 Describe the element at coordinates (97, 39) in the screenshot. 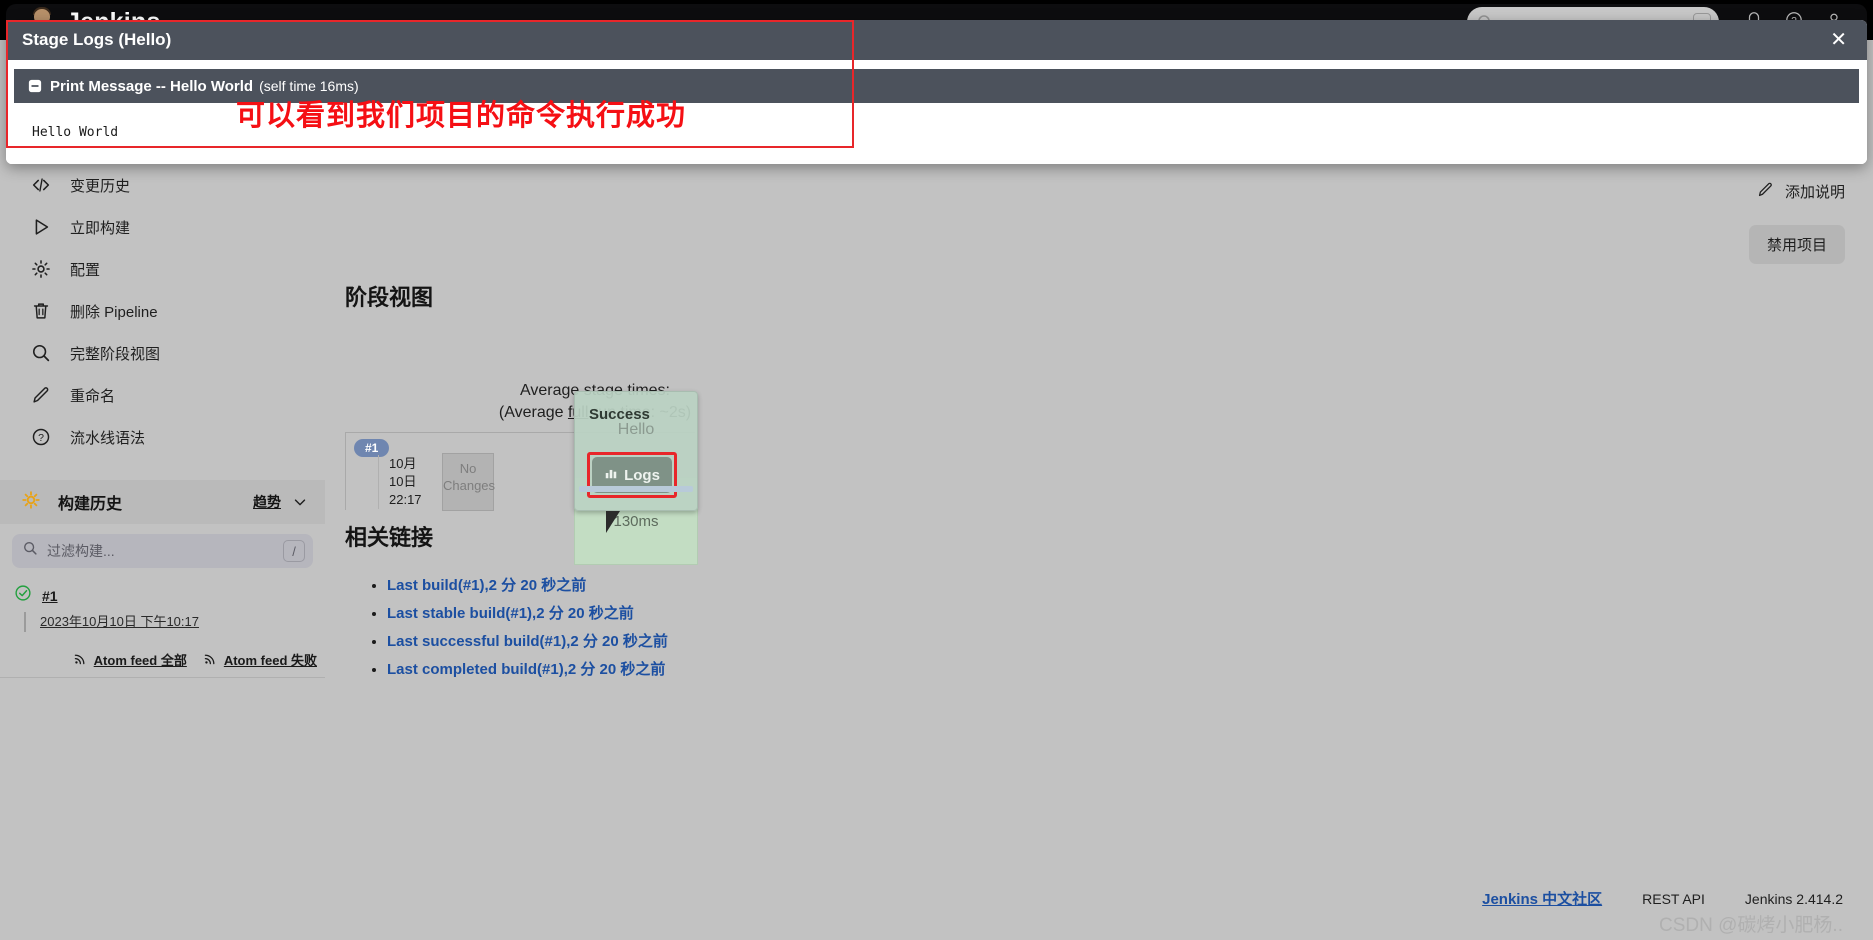

I see `modal-title: Stage Logs (Hello)` at that location.